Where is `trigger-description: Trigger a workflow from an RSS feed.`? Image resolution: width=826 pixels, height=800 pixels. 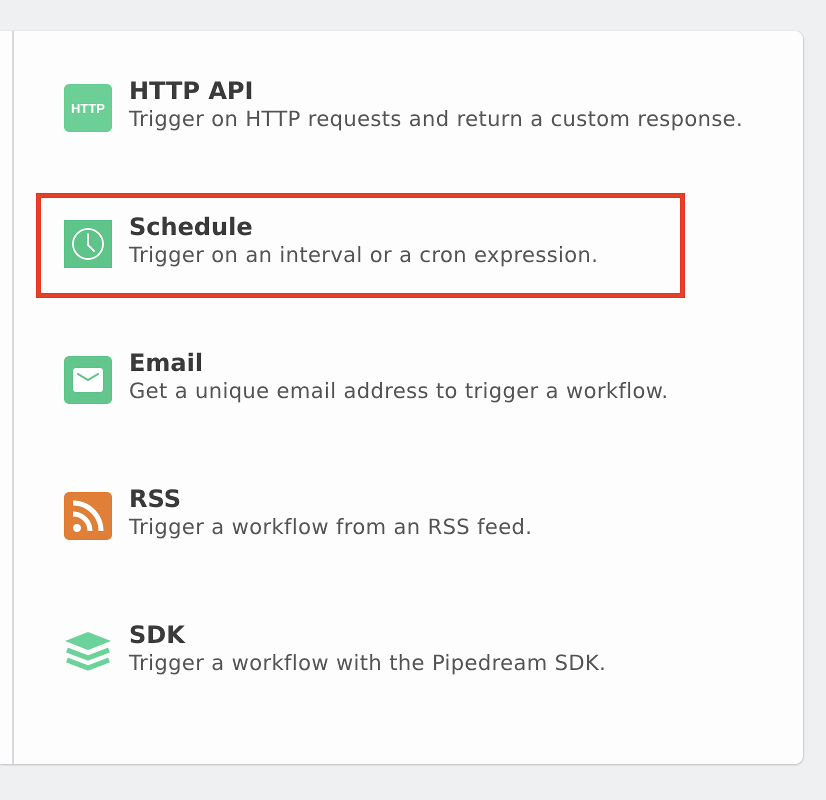 trigger-description: Trigger a workflow from an RSS feed. is located at coordinates (330, 527).